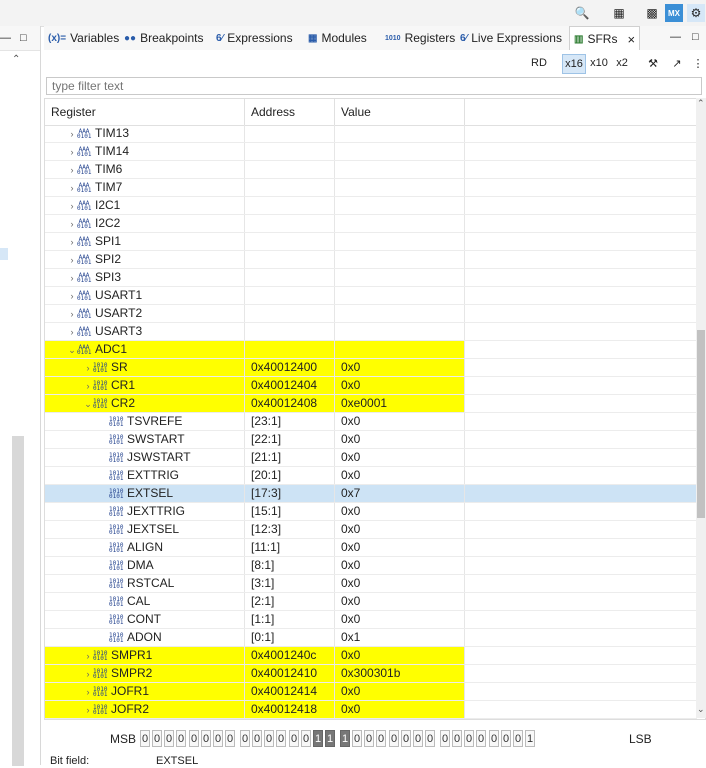 The image size is (706, 768). I want to click on table-scrollbar: ⌃ ⌄, so click(701, 408).